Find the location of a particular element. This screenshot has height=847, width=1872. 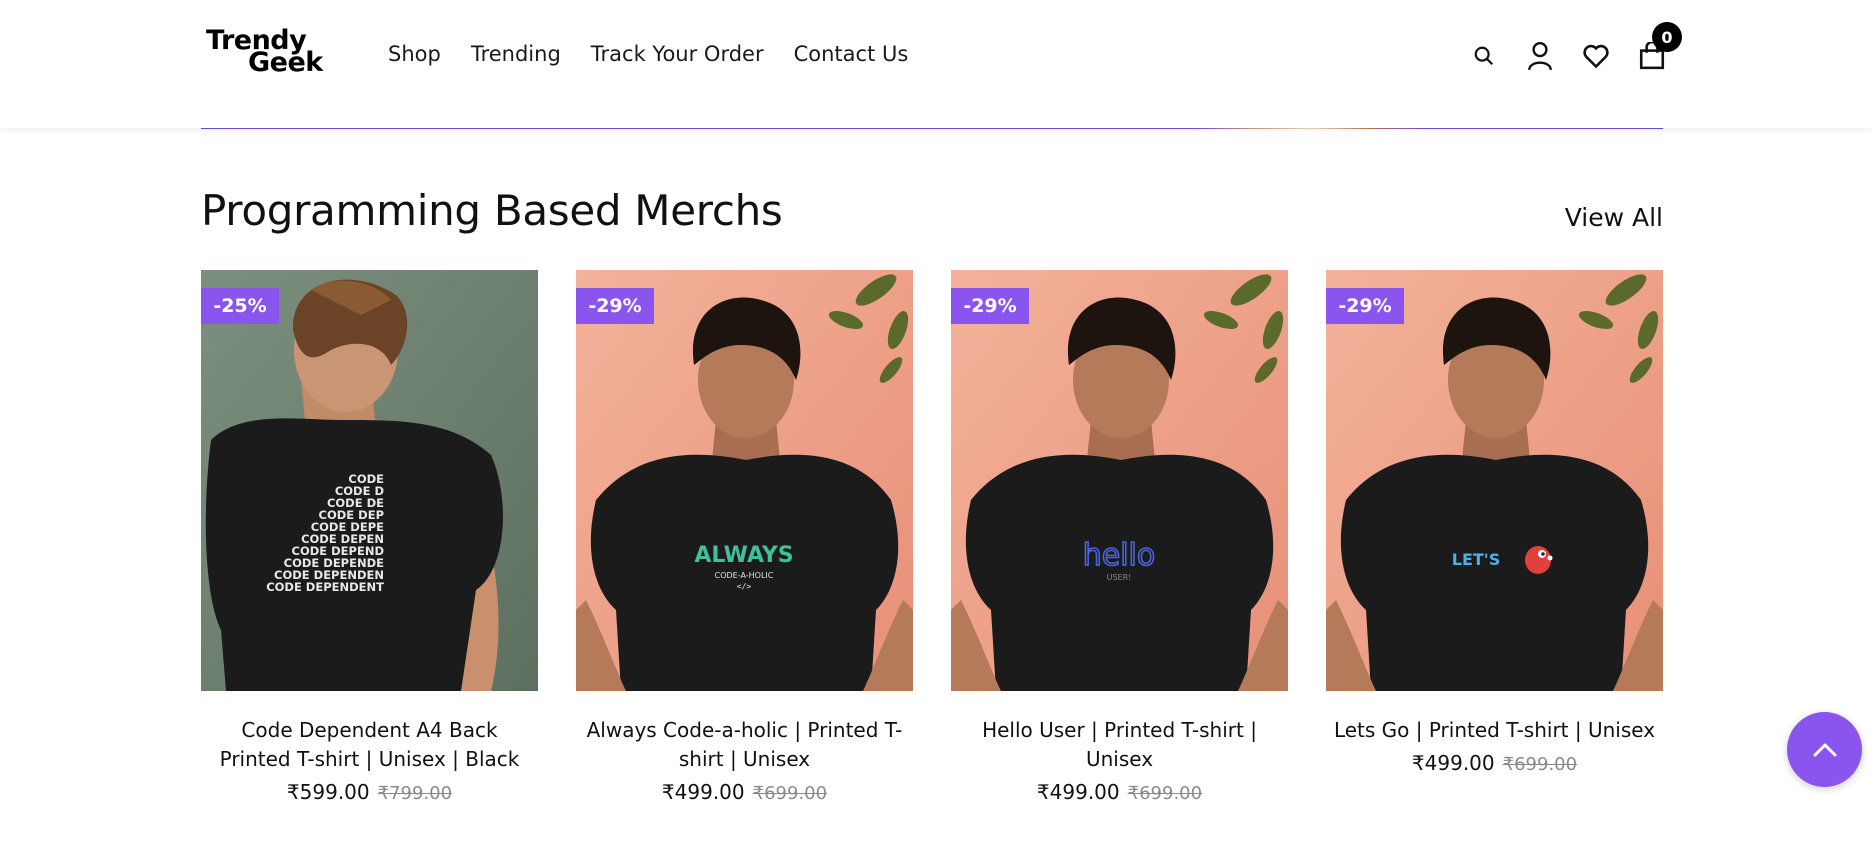

logo: Trendy Geek is located at coordinates (265, 52).